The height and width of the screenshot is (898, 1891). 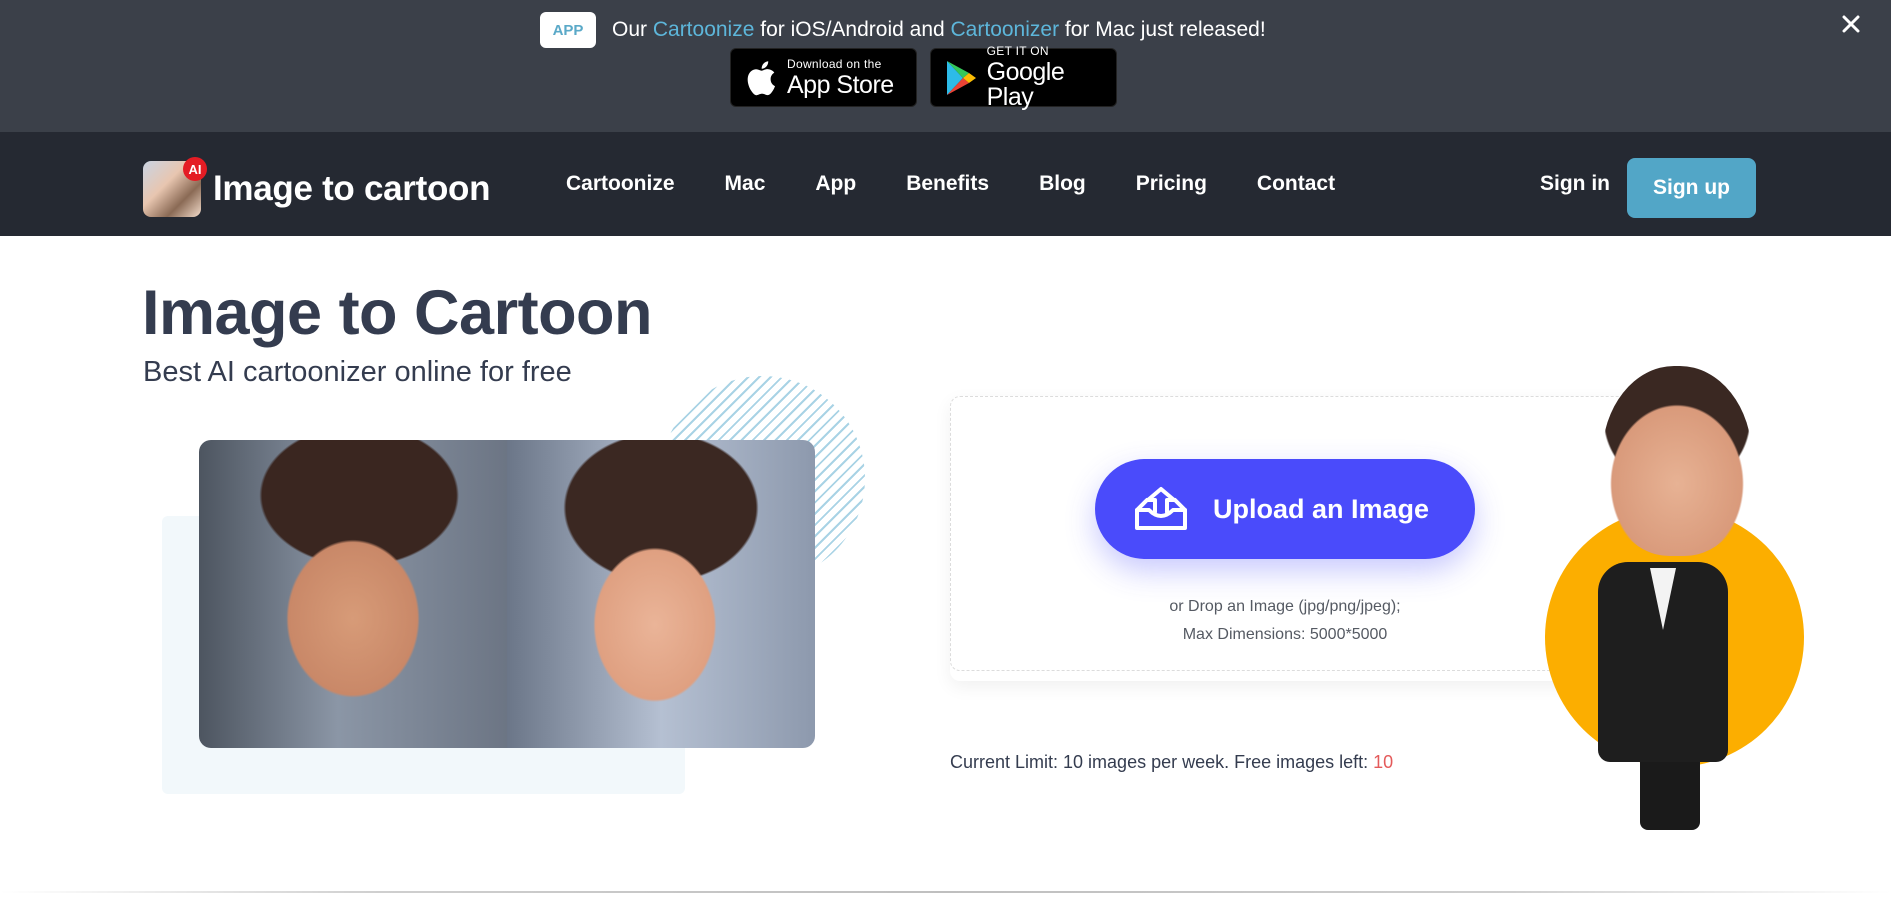 What do you see at coordinates (840, 84) in the screenshot?
I see `app-store-big-text: App Store` at bounding box center [840, 84].